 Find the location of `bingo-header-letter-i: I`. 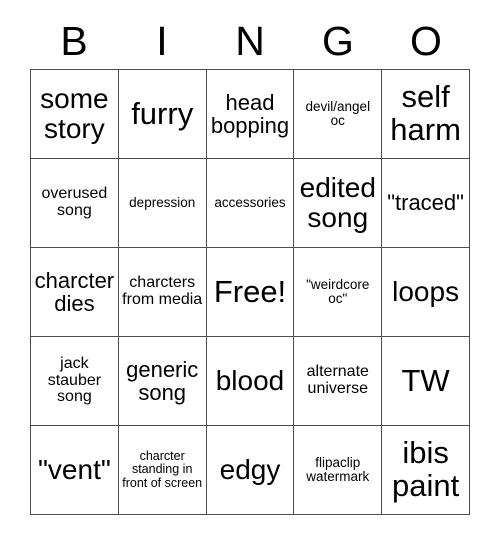

bingo-header-letter-i: I is located at coordinates (162, 40).